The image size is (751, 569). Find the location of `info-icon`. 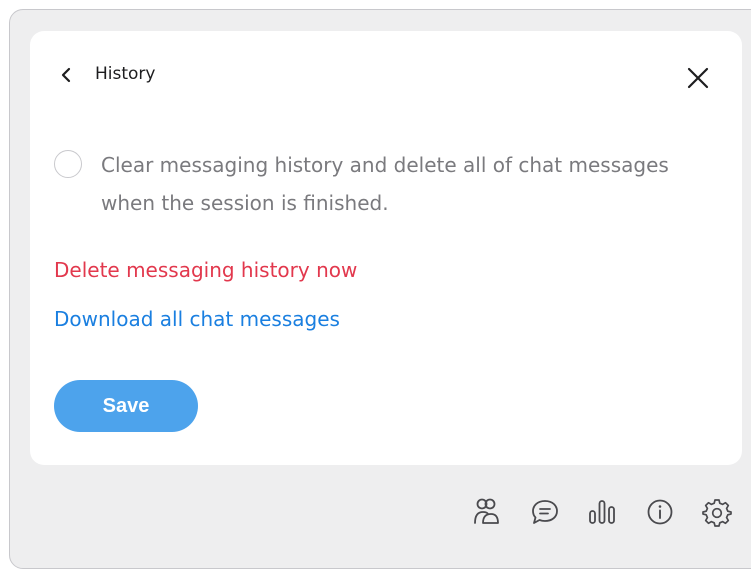

info-icon is located at coordinates (660, 512).